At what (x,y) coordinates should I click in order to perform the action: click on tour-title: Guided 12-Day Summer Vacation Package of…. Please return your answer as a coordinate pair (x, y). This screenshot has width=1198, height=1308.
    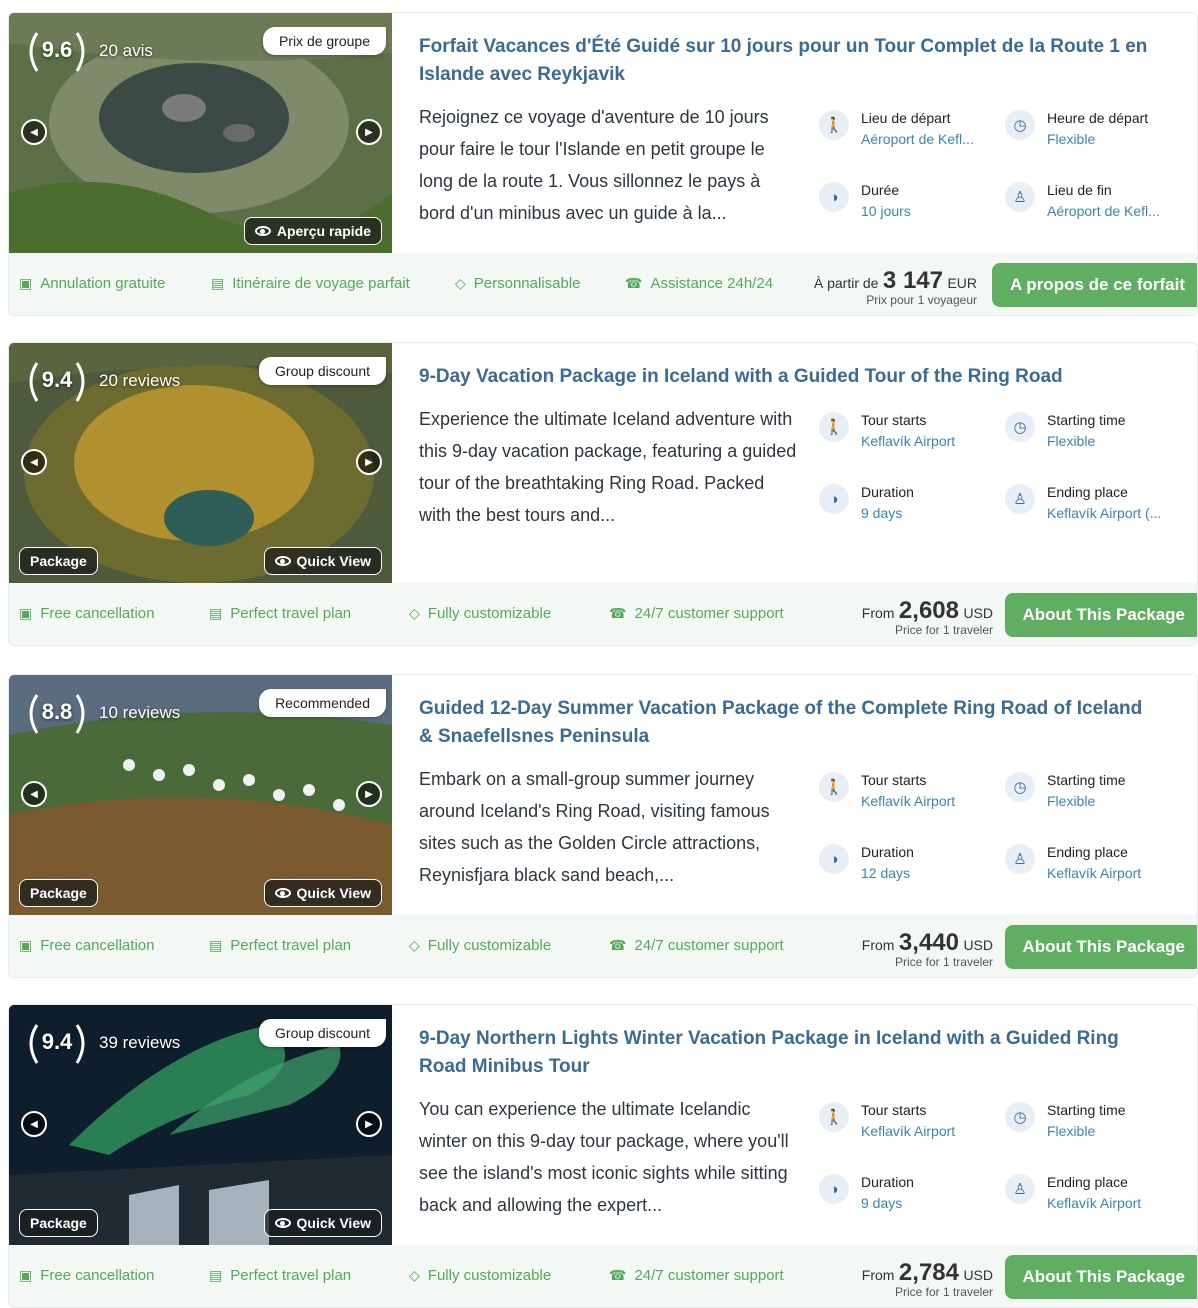
    Looking at the image, I should click on (789, 723).